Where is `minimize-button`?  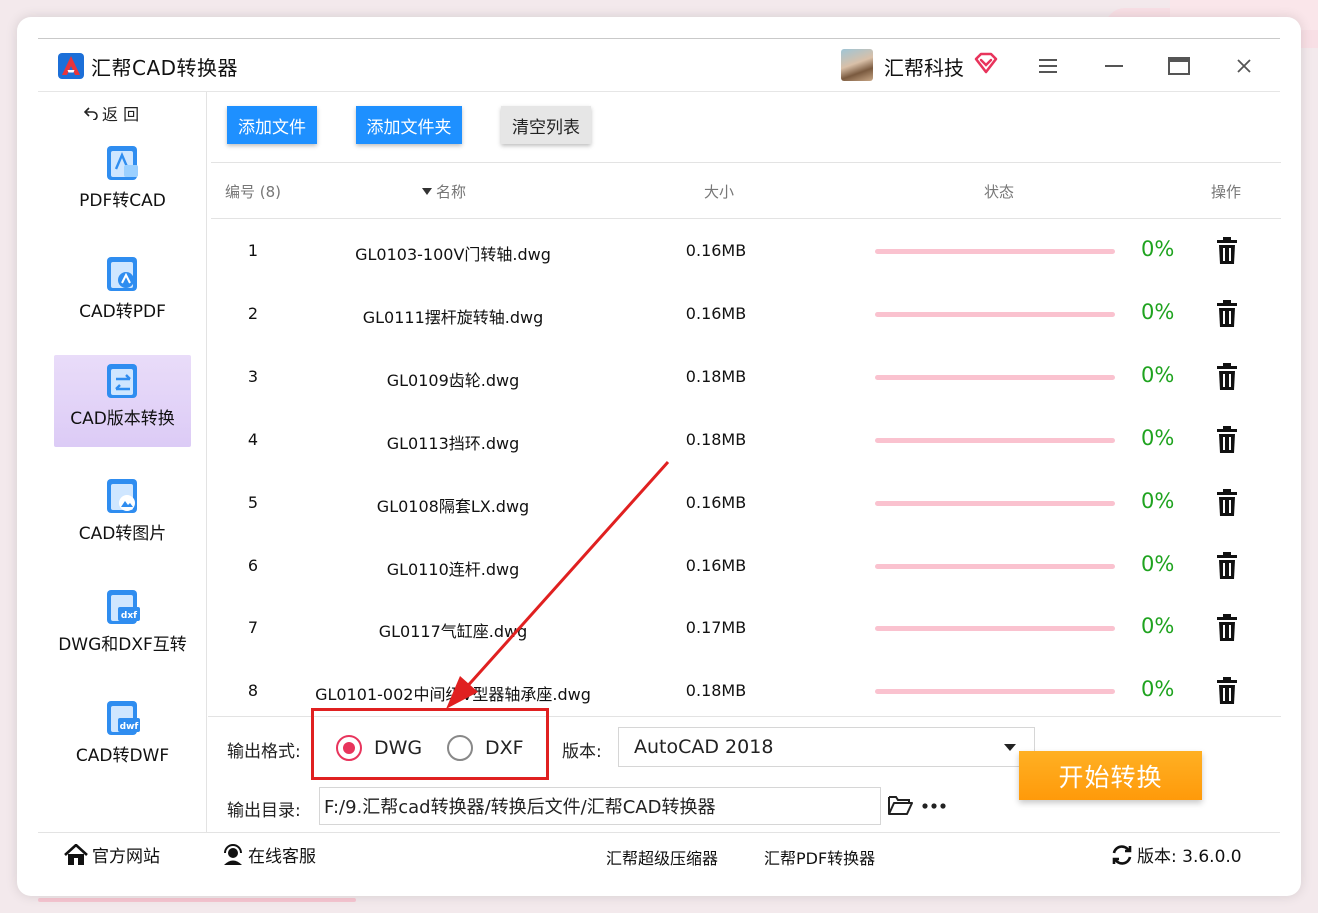 minimize-button is located at coordinates (1114, 66).